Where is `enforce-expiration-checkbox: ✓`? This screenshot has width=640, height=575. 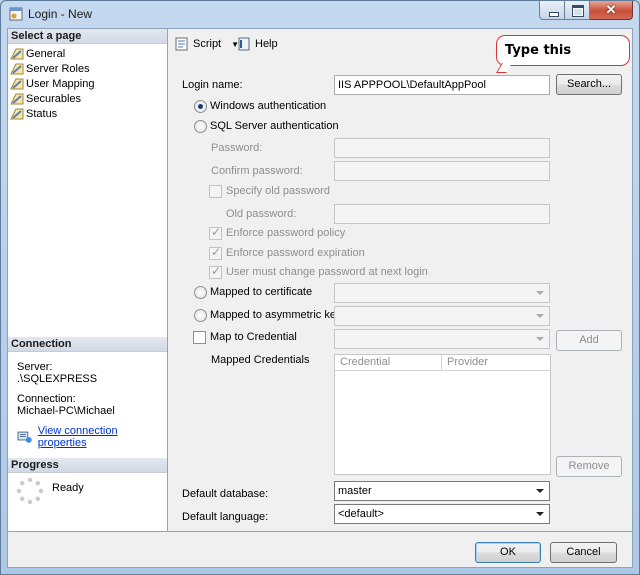
enforce-expiration-checkbox: ✓ is located at coordinates (215, 252).